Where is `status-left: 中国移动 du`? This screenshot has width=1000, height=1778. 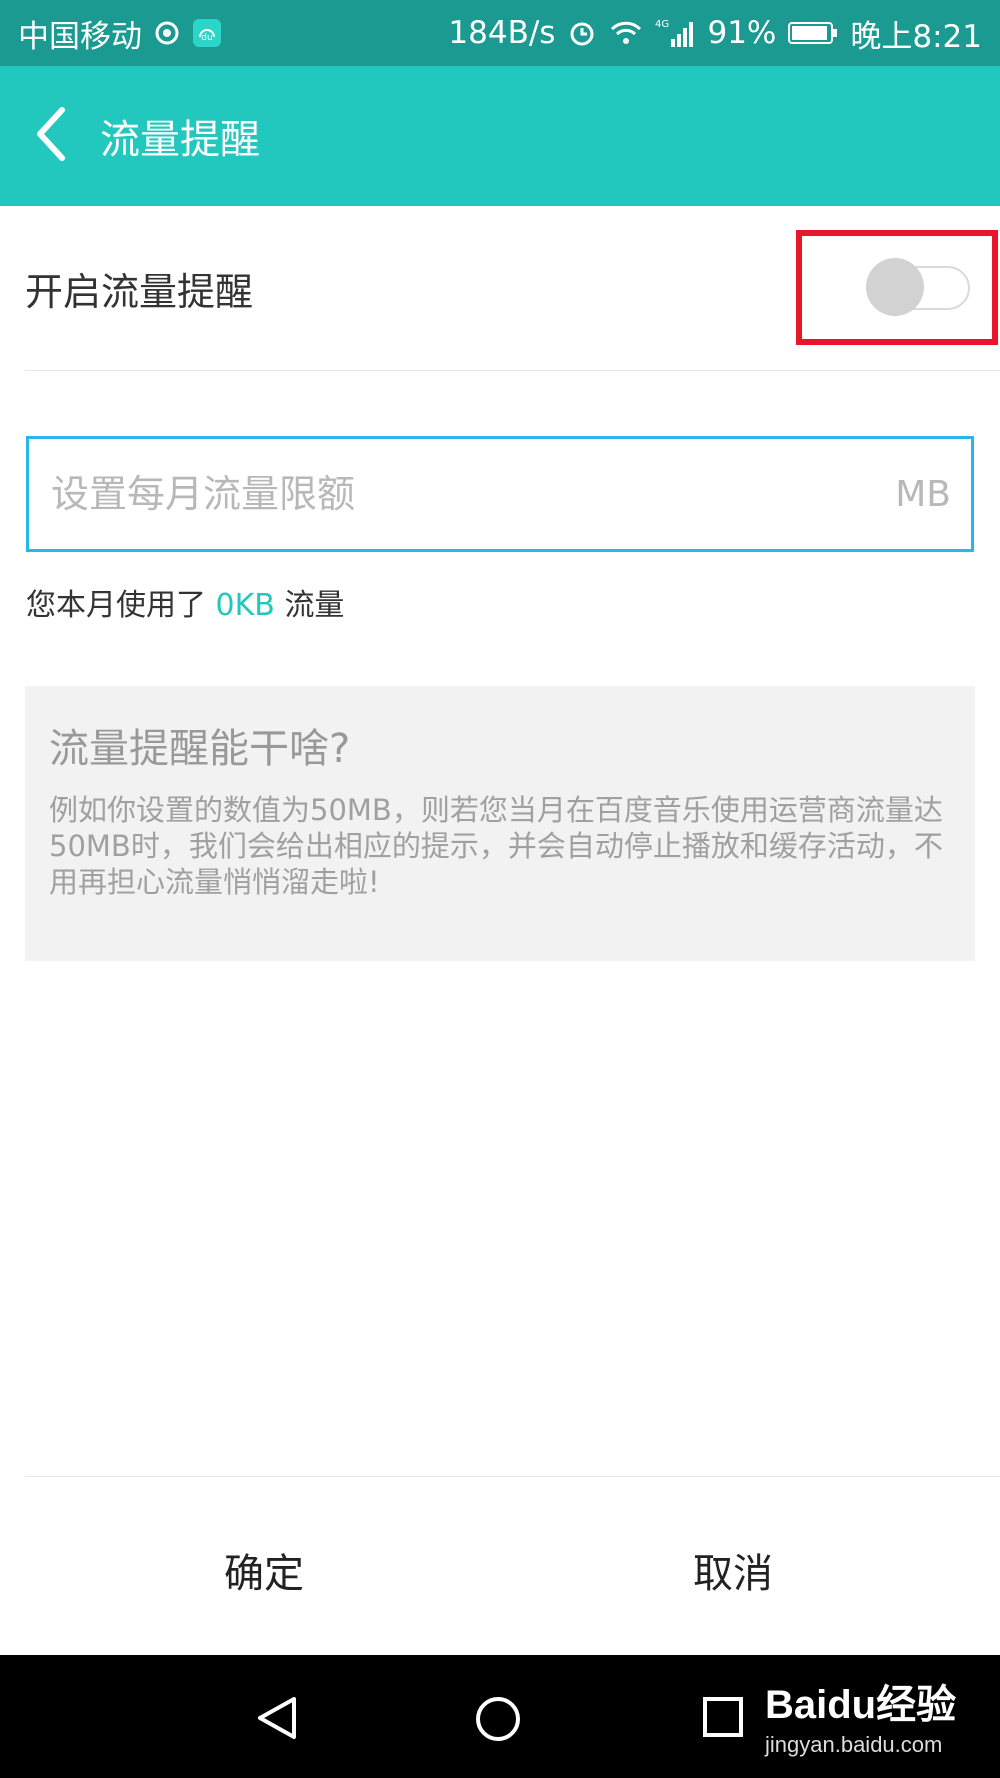
status-left: 中国移动 du is located at coordinates (120, 33).